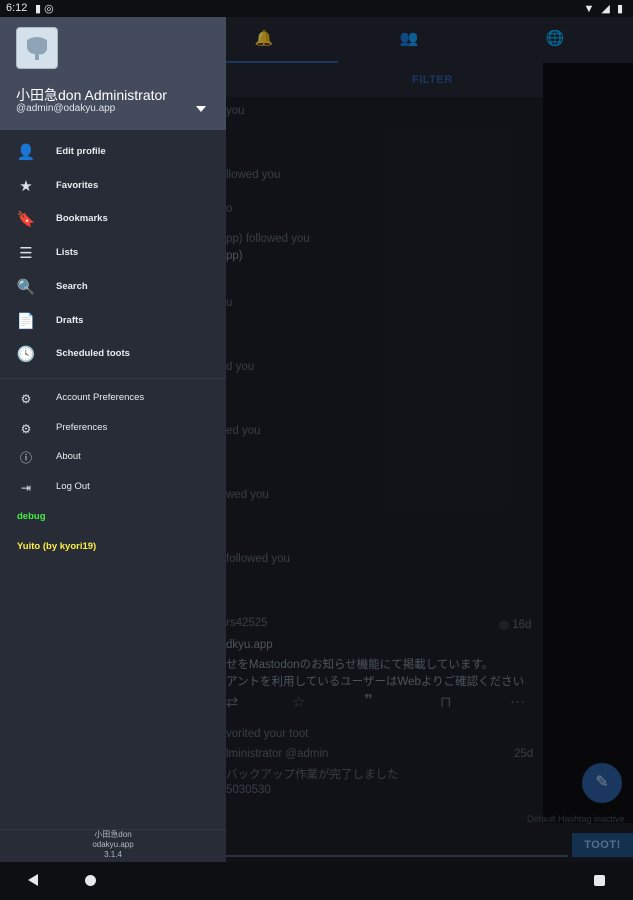 The image size is (633, 900). I want to click on drawer-item-scheduled-toots: 🕓 Scheduled toots, so click(113, 355).